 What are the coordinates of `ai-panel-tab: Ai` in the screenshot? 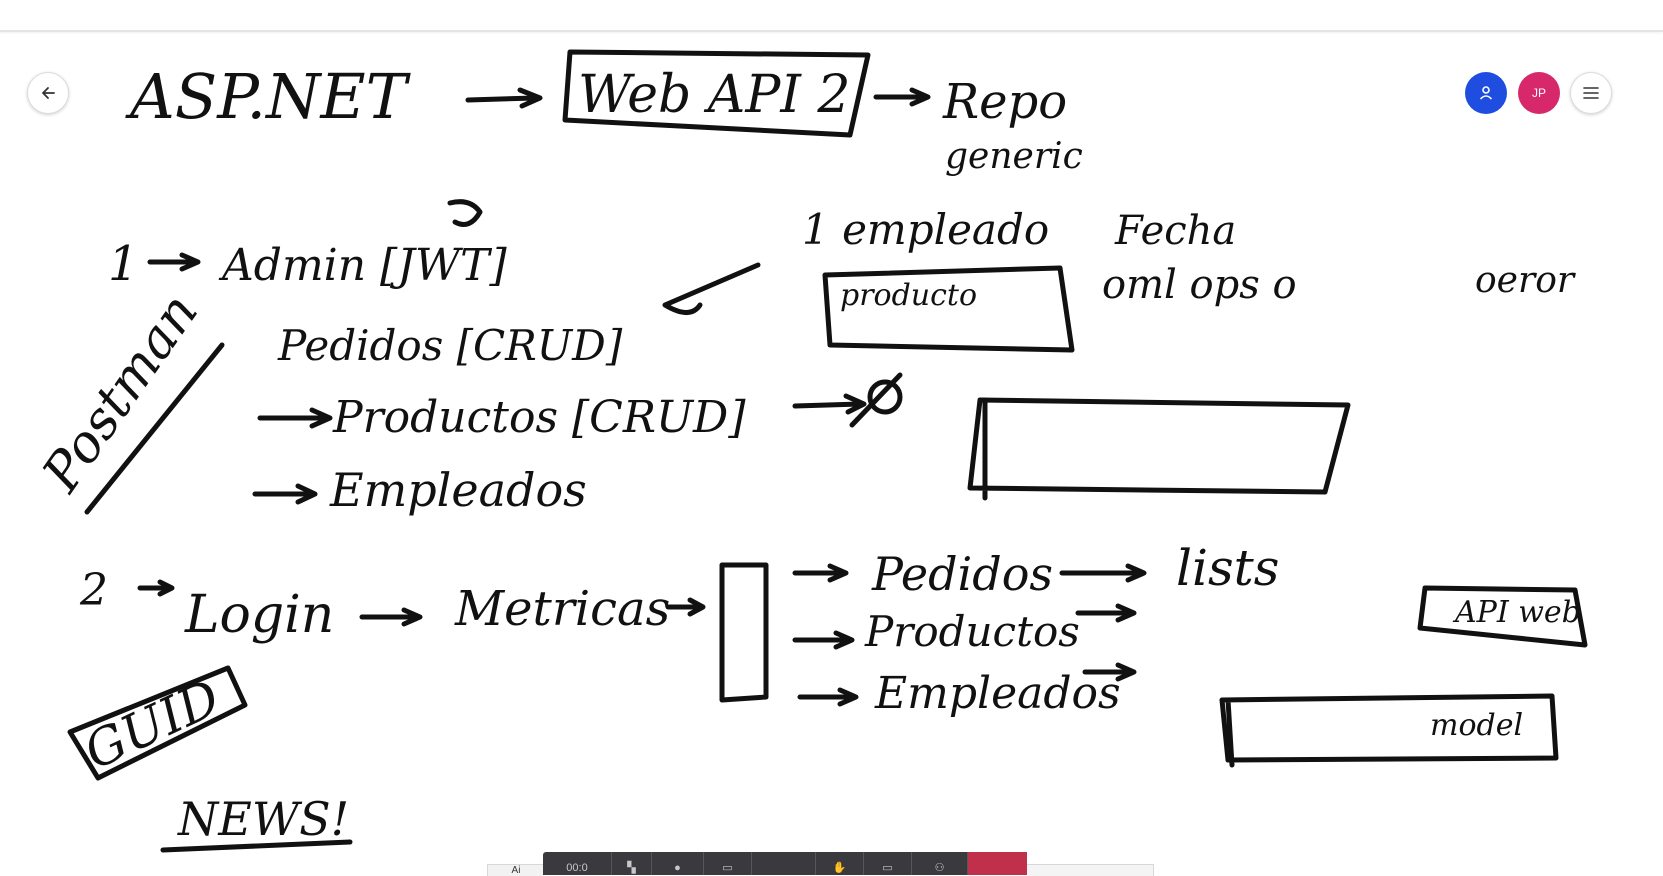 It's located at (515, 870).